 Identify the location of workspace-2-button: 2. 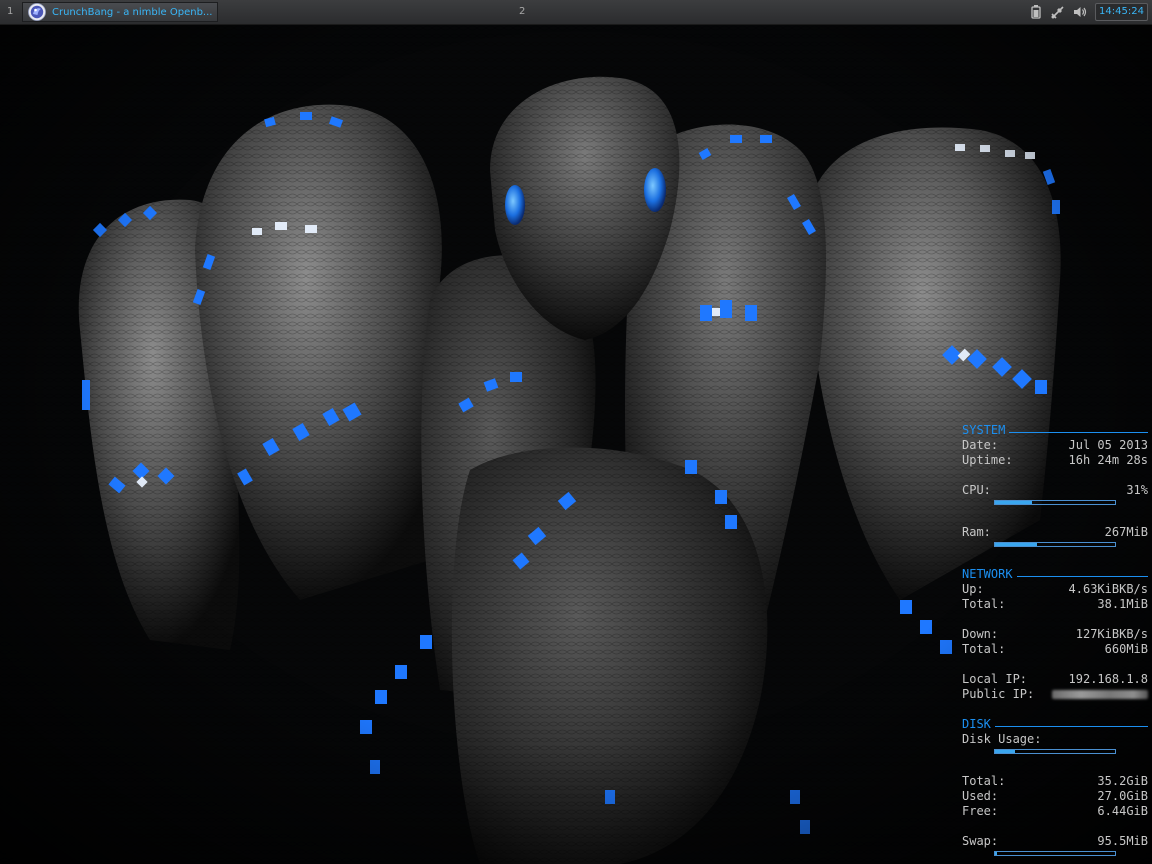
(522, 11).